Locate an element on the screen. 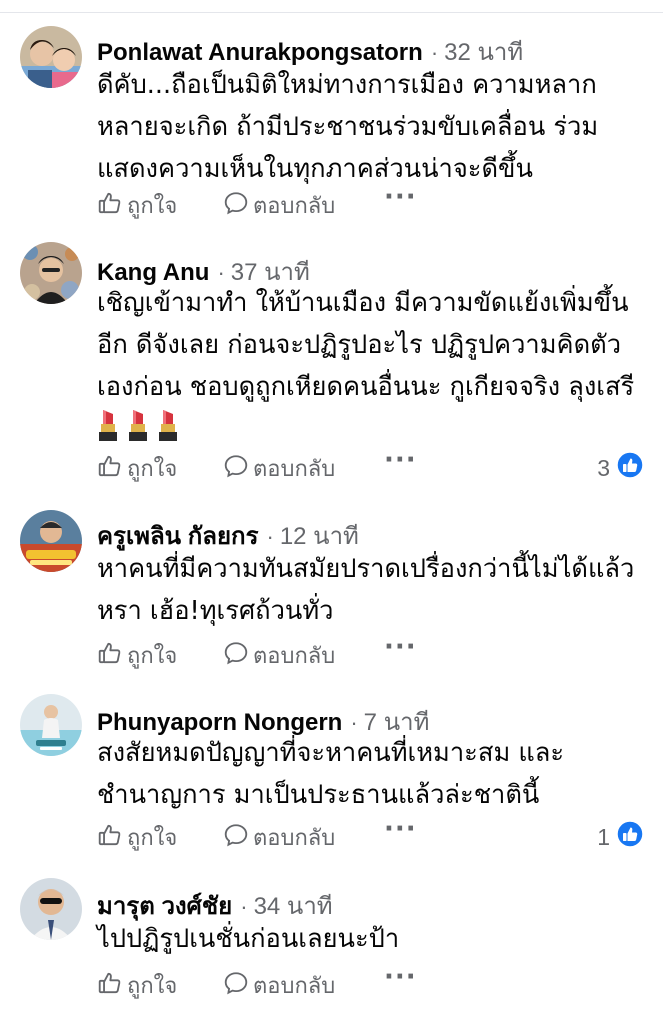  author-name: Ponlawat Anurakpongsatorn is located at coordinates (260, 52).